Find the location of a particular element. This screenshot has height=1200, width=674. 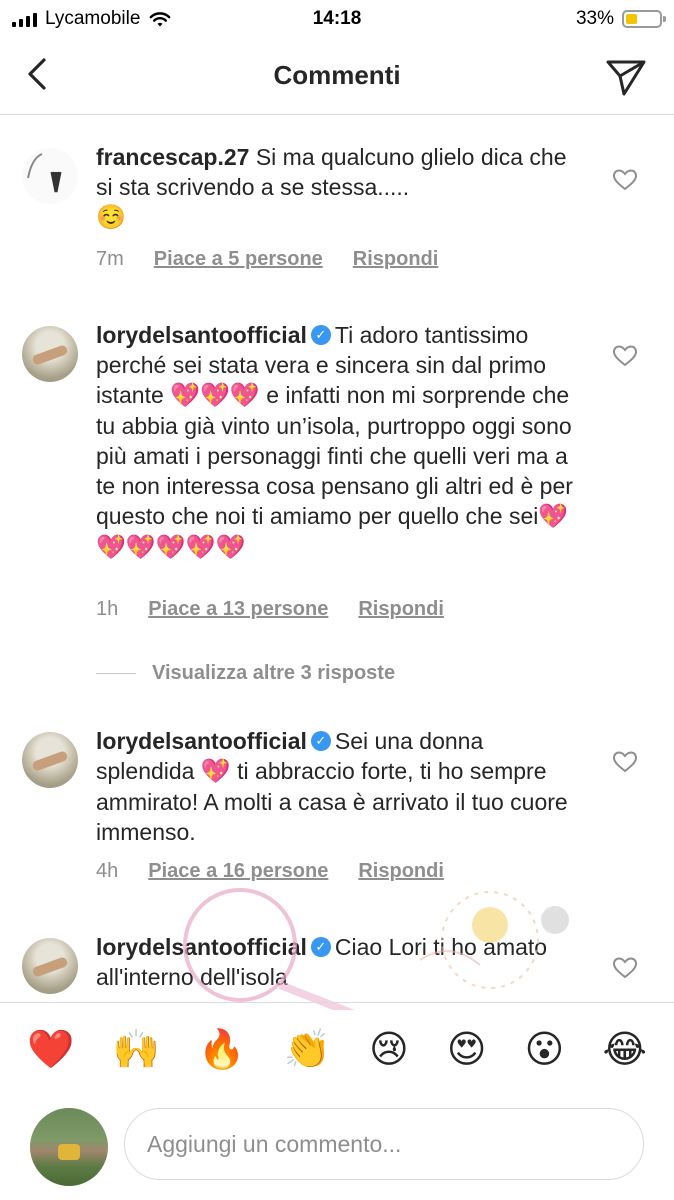

page-title: Commenti is located at coordinates (337, 75).